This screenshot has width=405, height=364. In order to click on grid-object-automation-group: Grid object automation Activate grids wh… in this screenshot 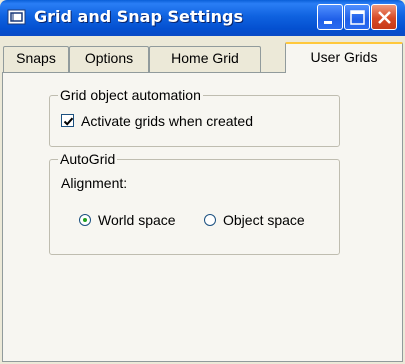, I will do `click(194, 117)`.